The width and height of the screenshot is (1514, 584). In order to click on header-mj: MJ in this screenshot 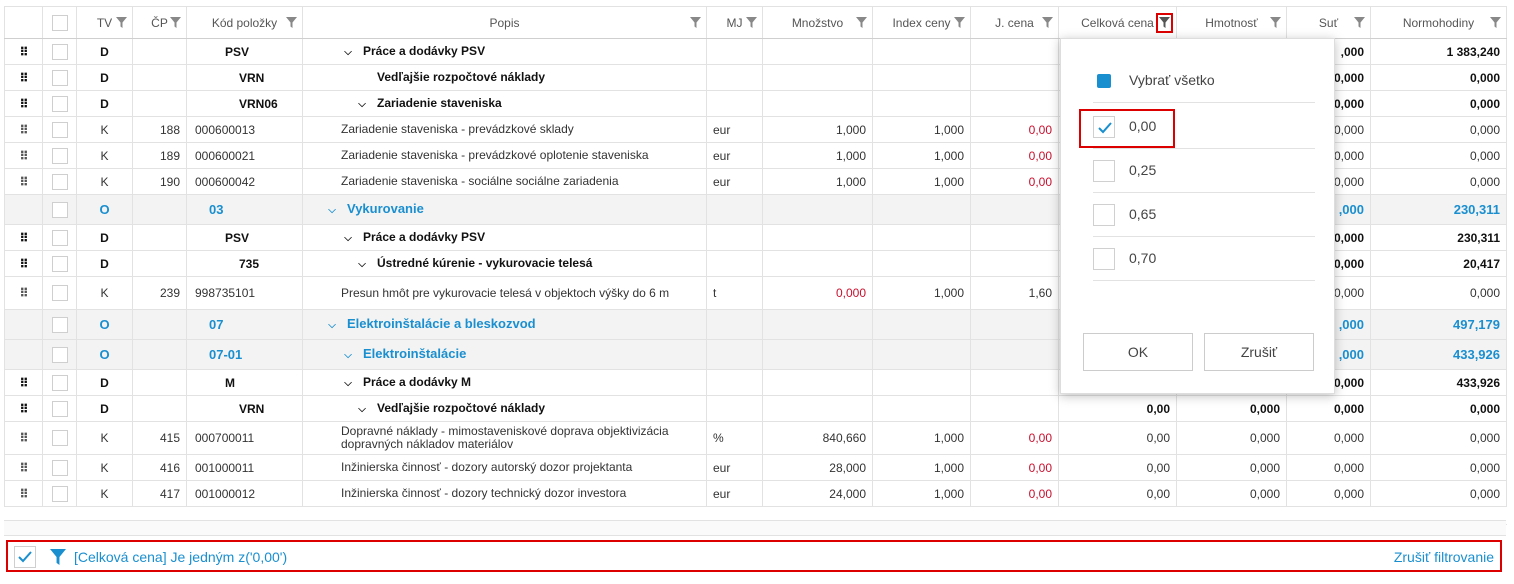, I will do `click(734, 22)`.